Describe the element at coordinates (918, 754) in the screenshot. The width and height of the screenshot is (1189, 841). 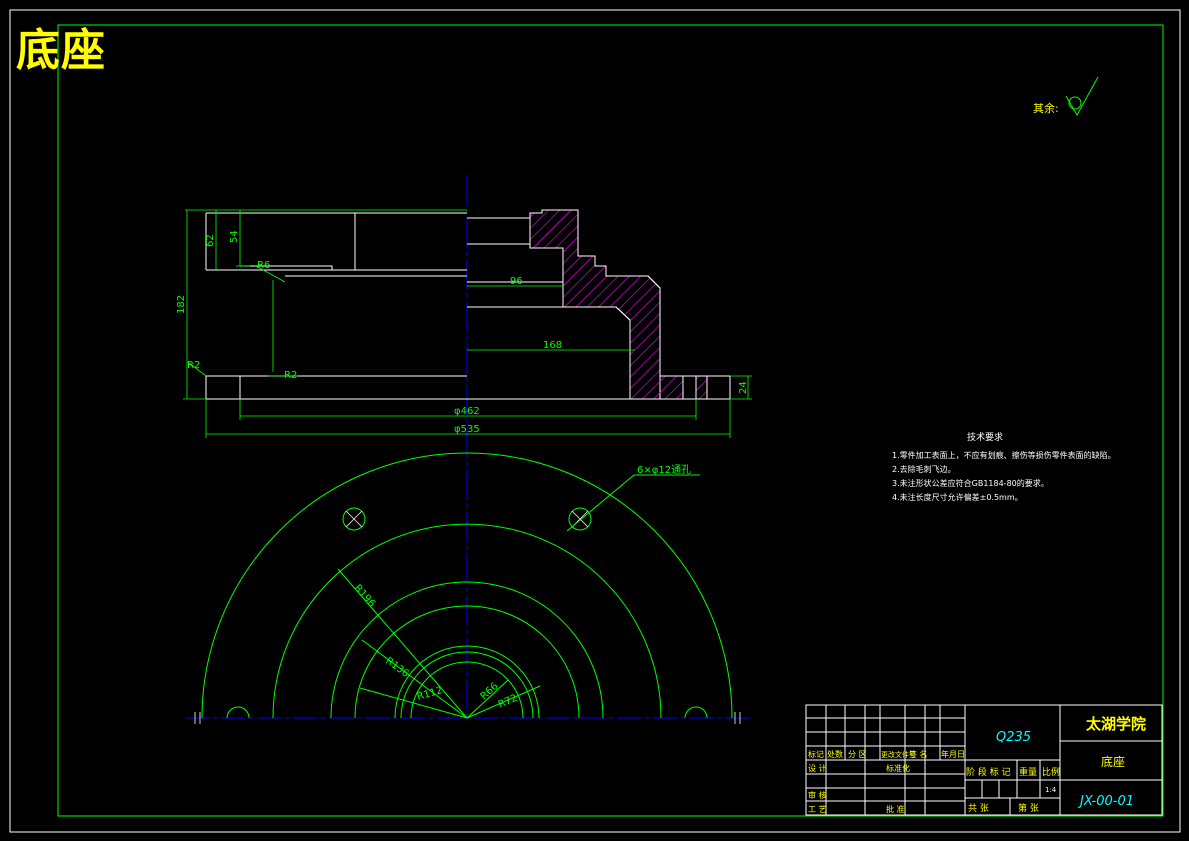
I see `tb-label-sign: 签 名` at that location.